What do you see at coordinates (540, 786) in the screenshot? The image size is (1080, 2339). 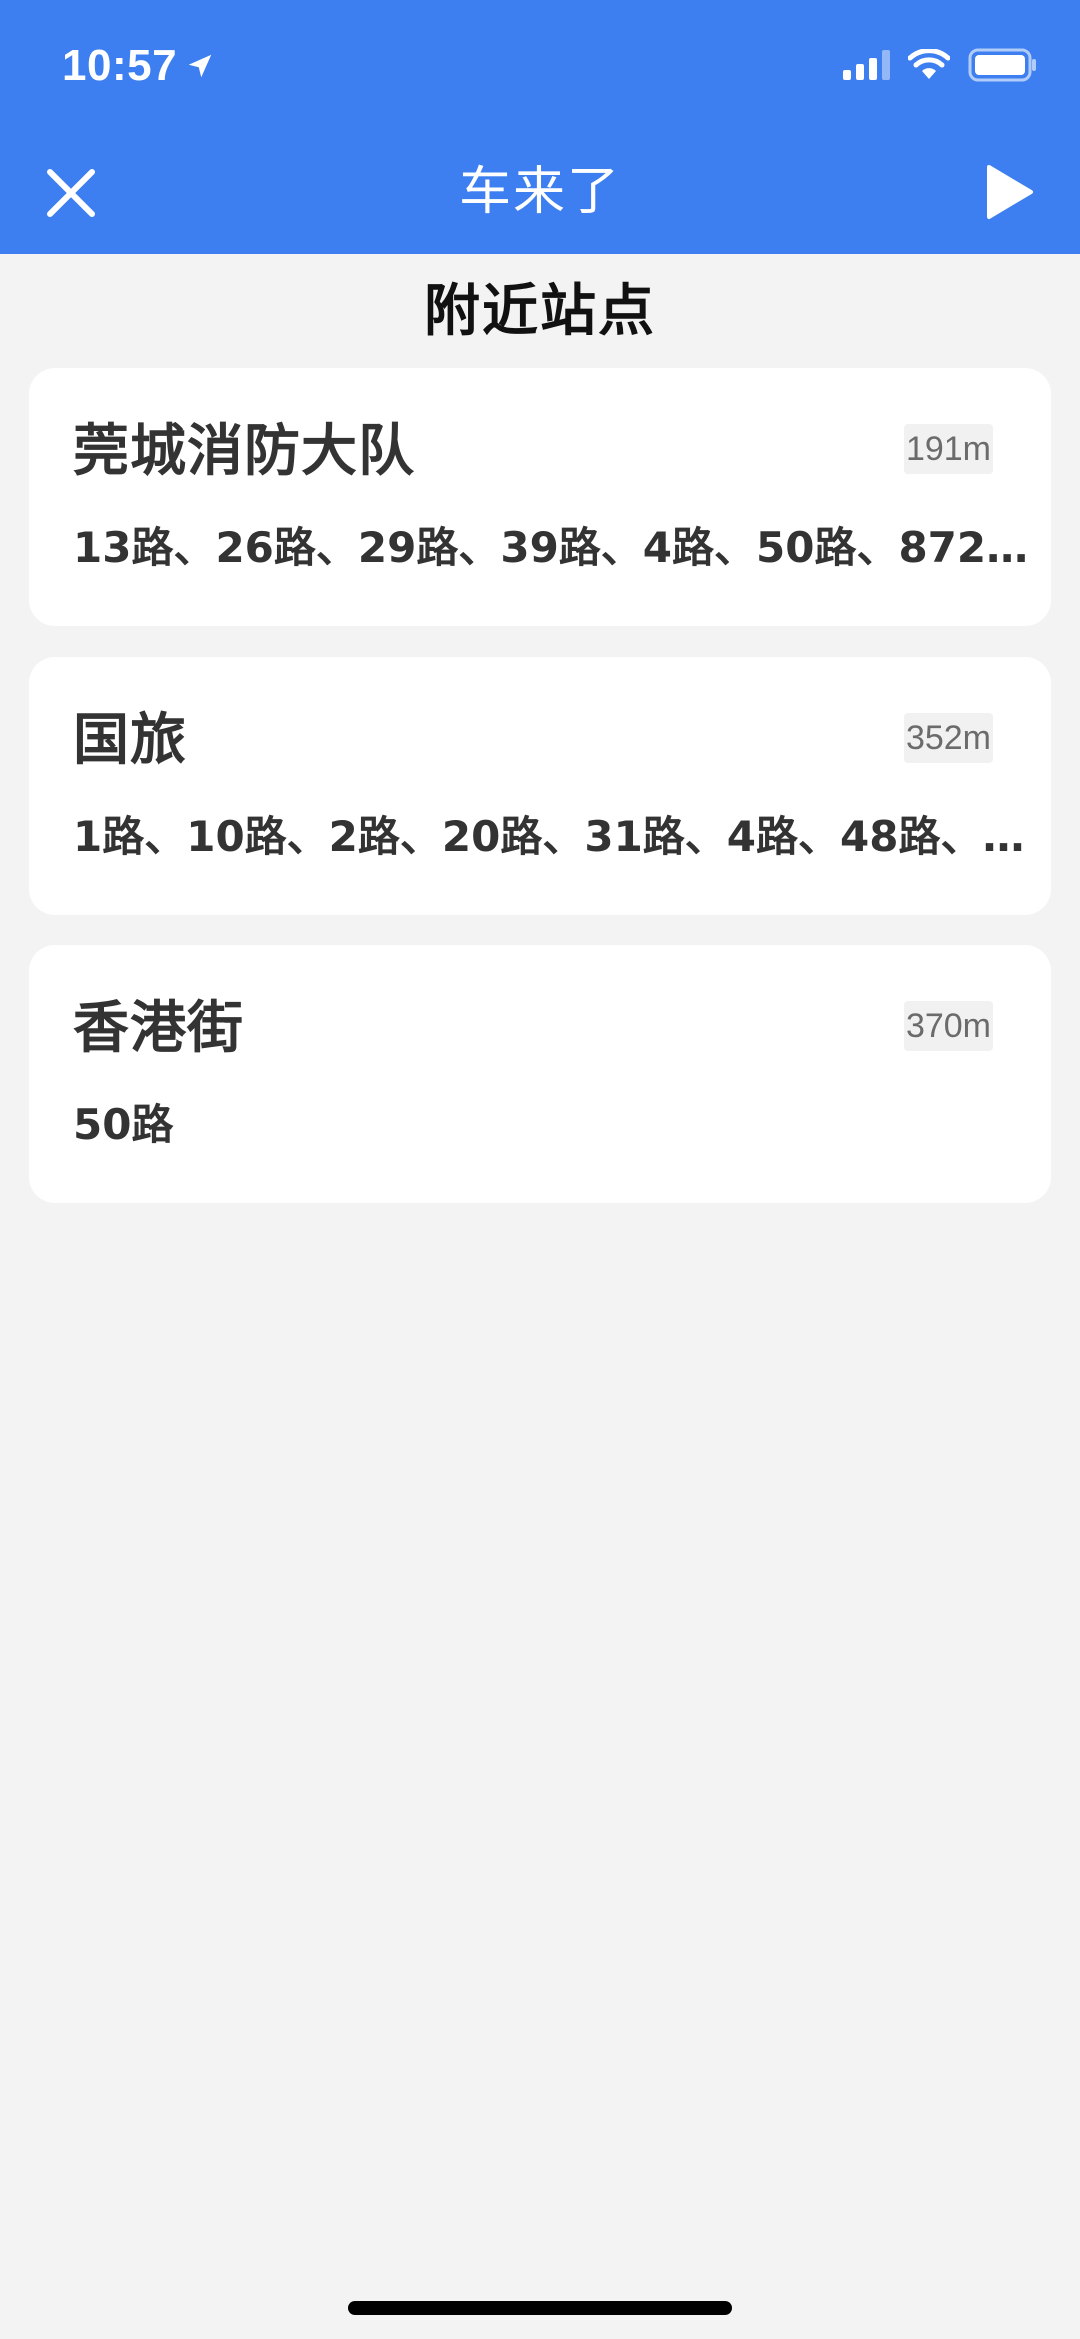 I see `station-card: 国旅 352m 1路、10路、2路、20路、31路、4路、48路、50路` at bounding box center [540, 786].